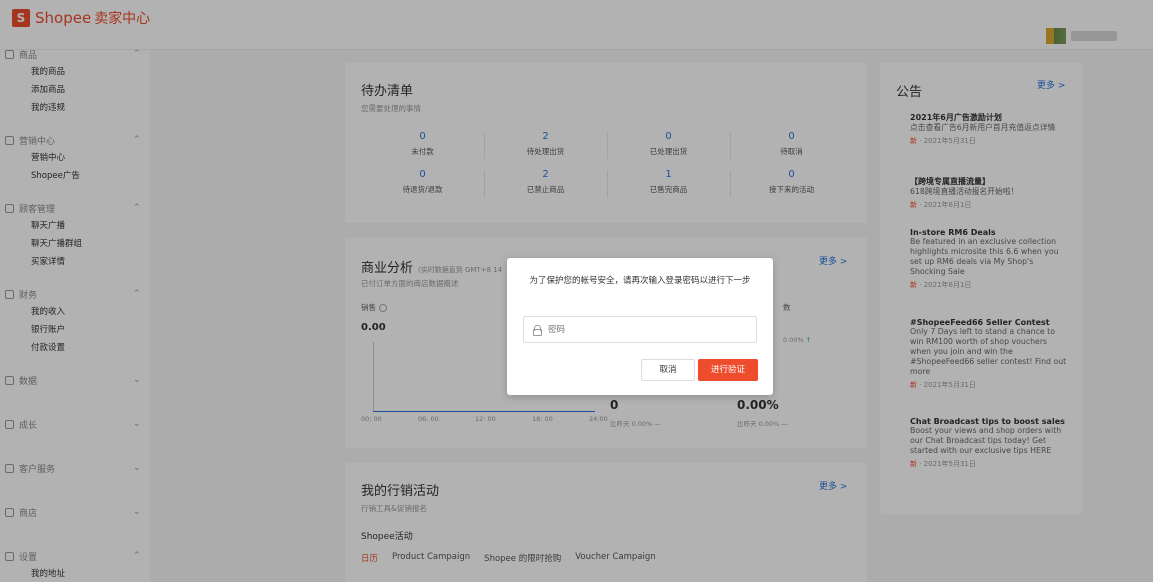 The height and width of the screenshot is (582, 1153). Describe the element at coordinates (668, 370) in the screenshot. I see `cancel-button: 取消` at that location.